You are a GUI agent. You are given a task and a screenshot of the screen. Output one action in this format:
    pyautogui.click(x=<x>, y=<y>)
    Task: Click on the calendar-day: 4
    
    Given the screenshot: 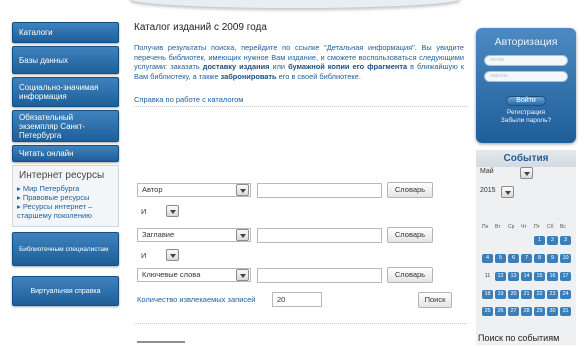 What is the action you would take?
    pyautogui.click(x=487, y=258)
    